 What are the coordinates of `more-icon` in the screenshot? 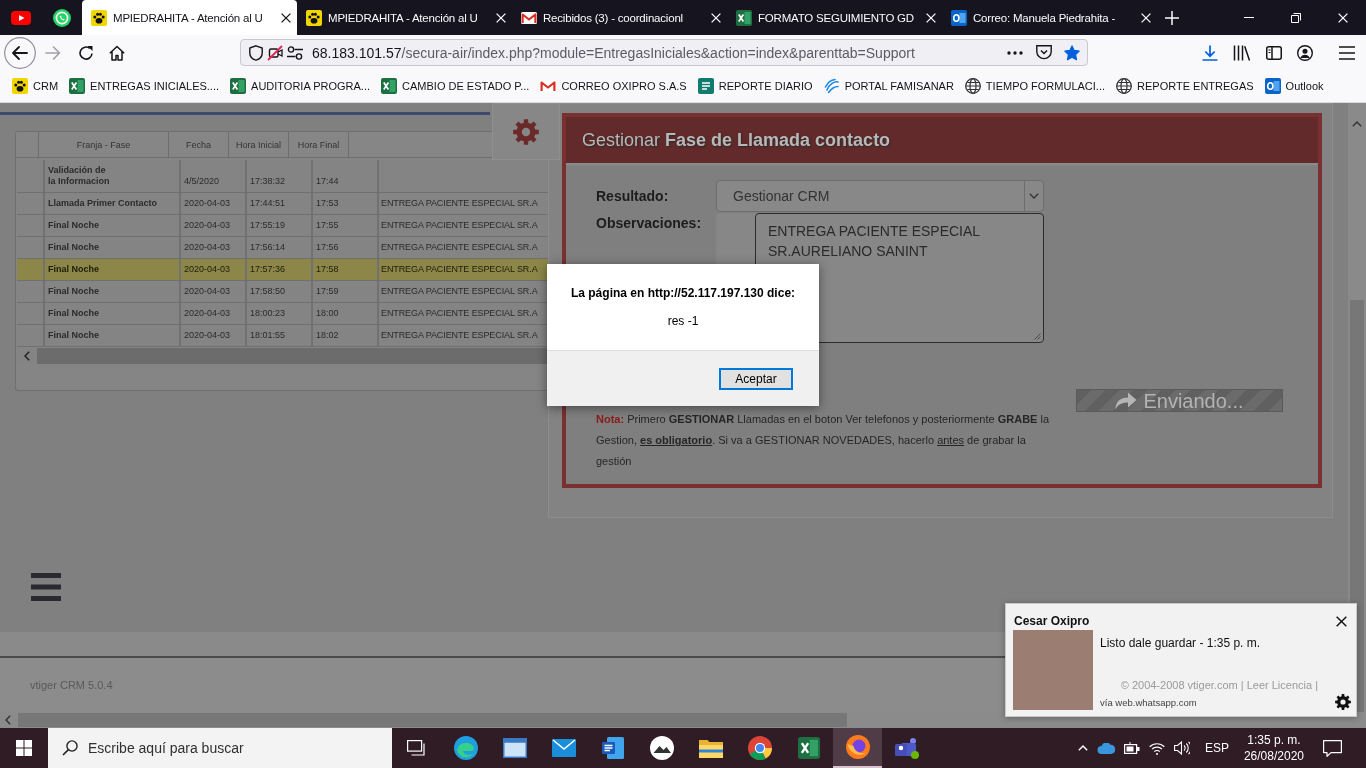 It's located at (1015, 52).